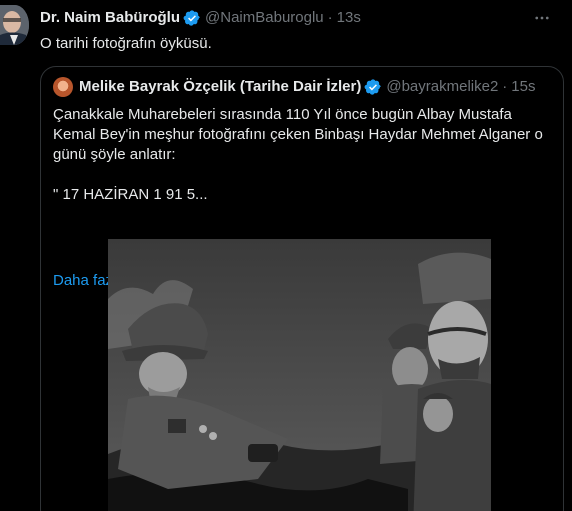  I want to click on post-text: O tarihi fotoğrafın öyküsü., so click(126, 43).